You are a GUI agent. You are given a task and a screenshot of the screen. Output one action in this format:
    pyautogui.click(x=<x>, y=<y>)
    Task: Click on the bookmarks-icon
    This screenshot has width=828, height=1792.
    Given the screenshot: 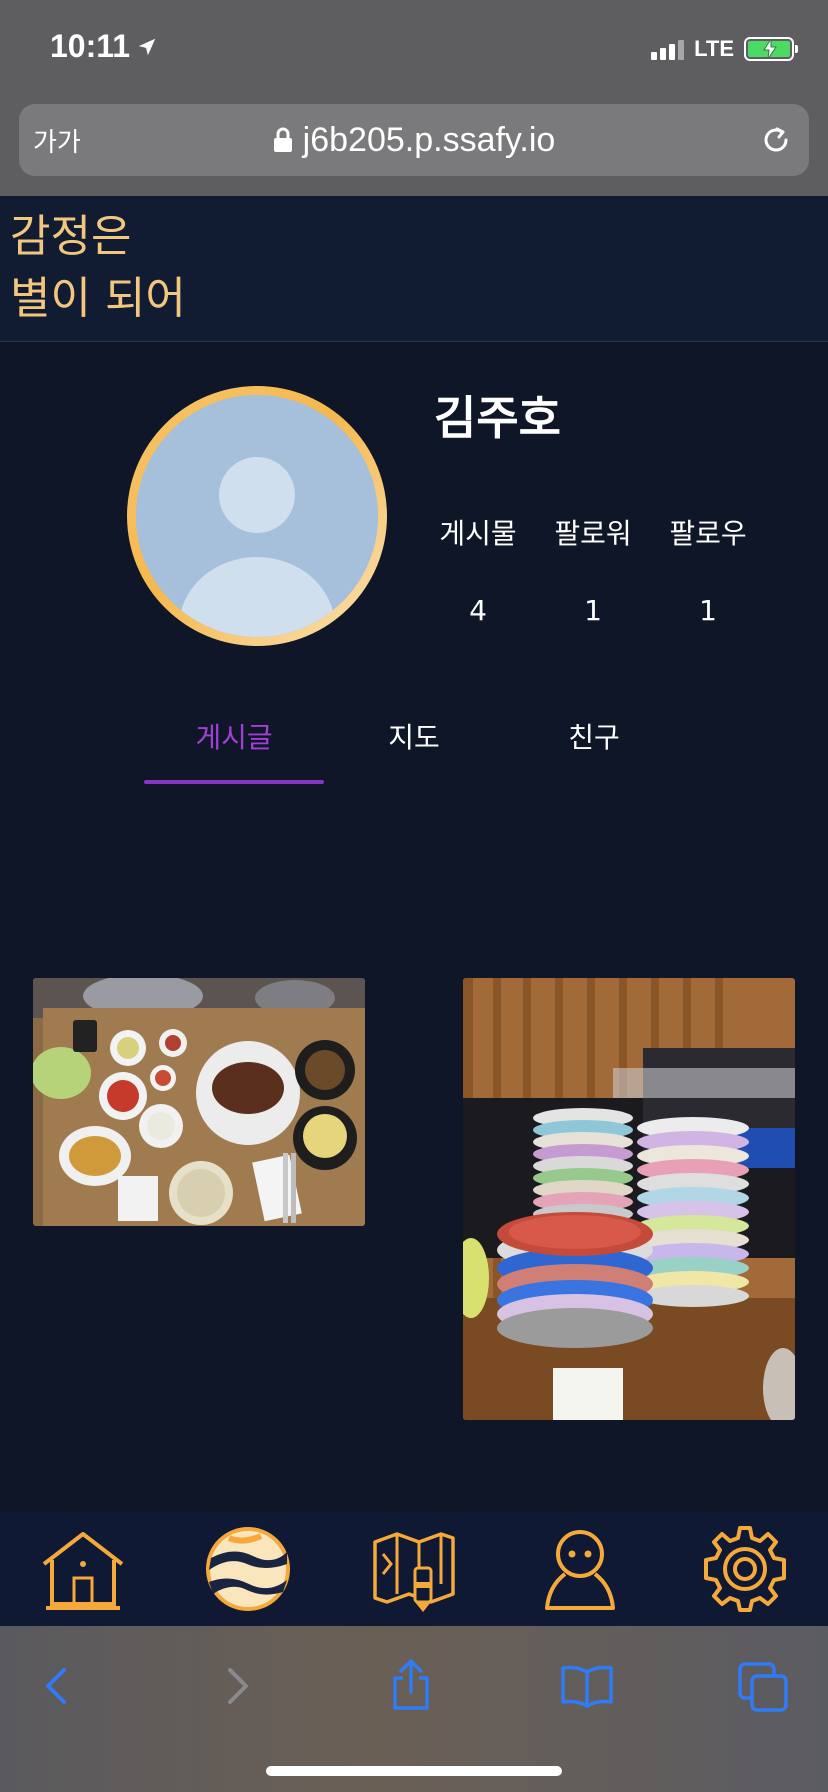 What is the action you would take?
    pyautogui.click(x=587, y=1686)
    